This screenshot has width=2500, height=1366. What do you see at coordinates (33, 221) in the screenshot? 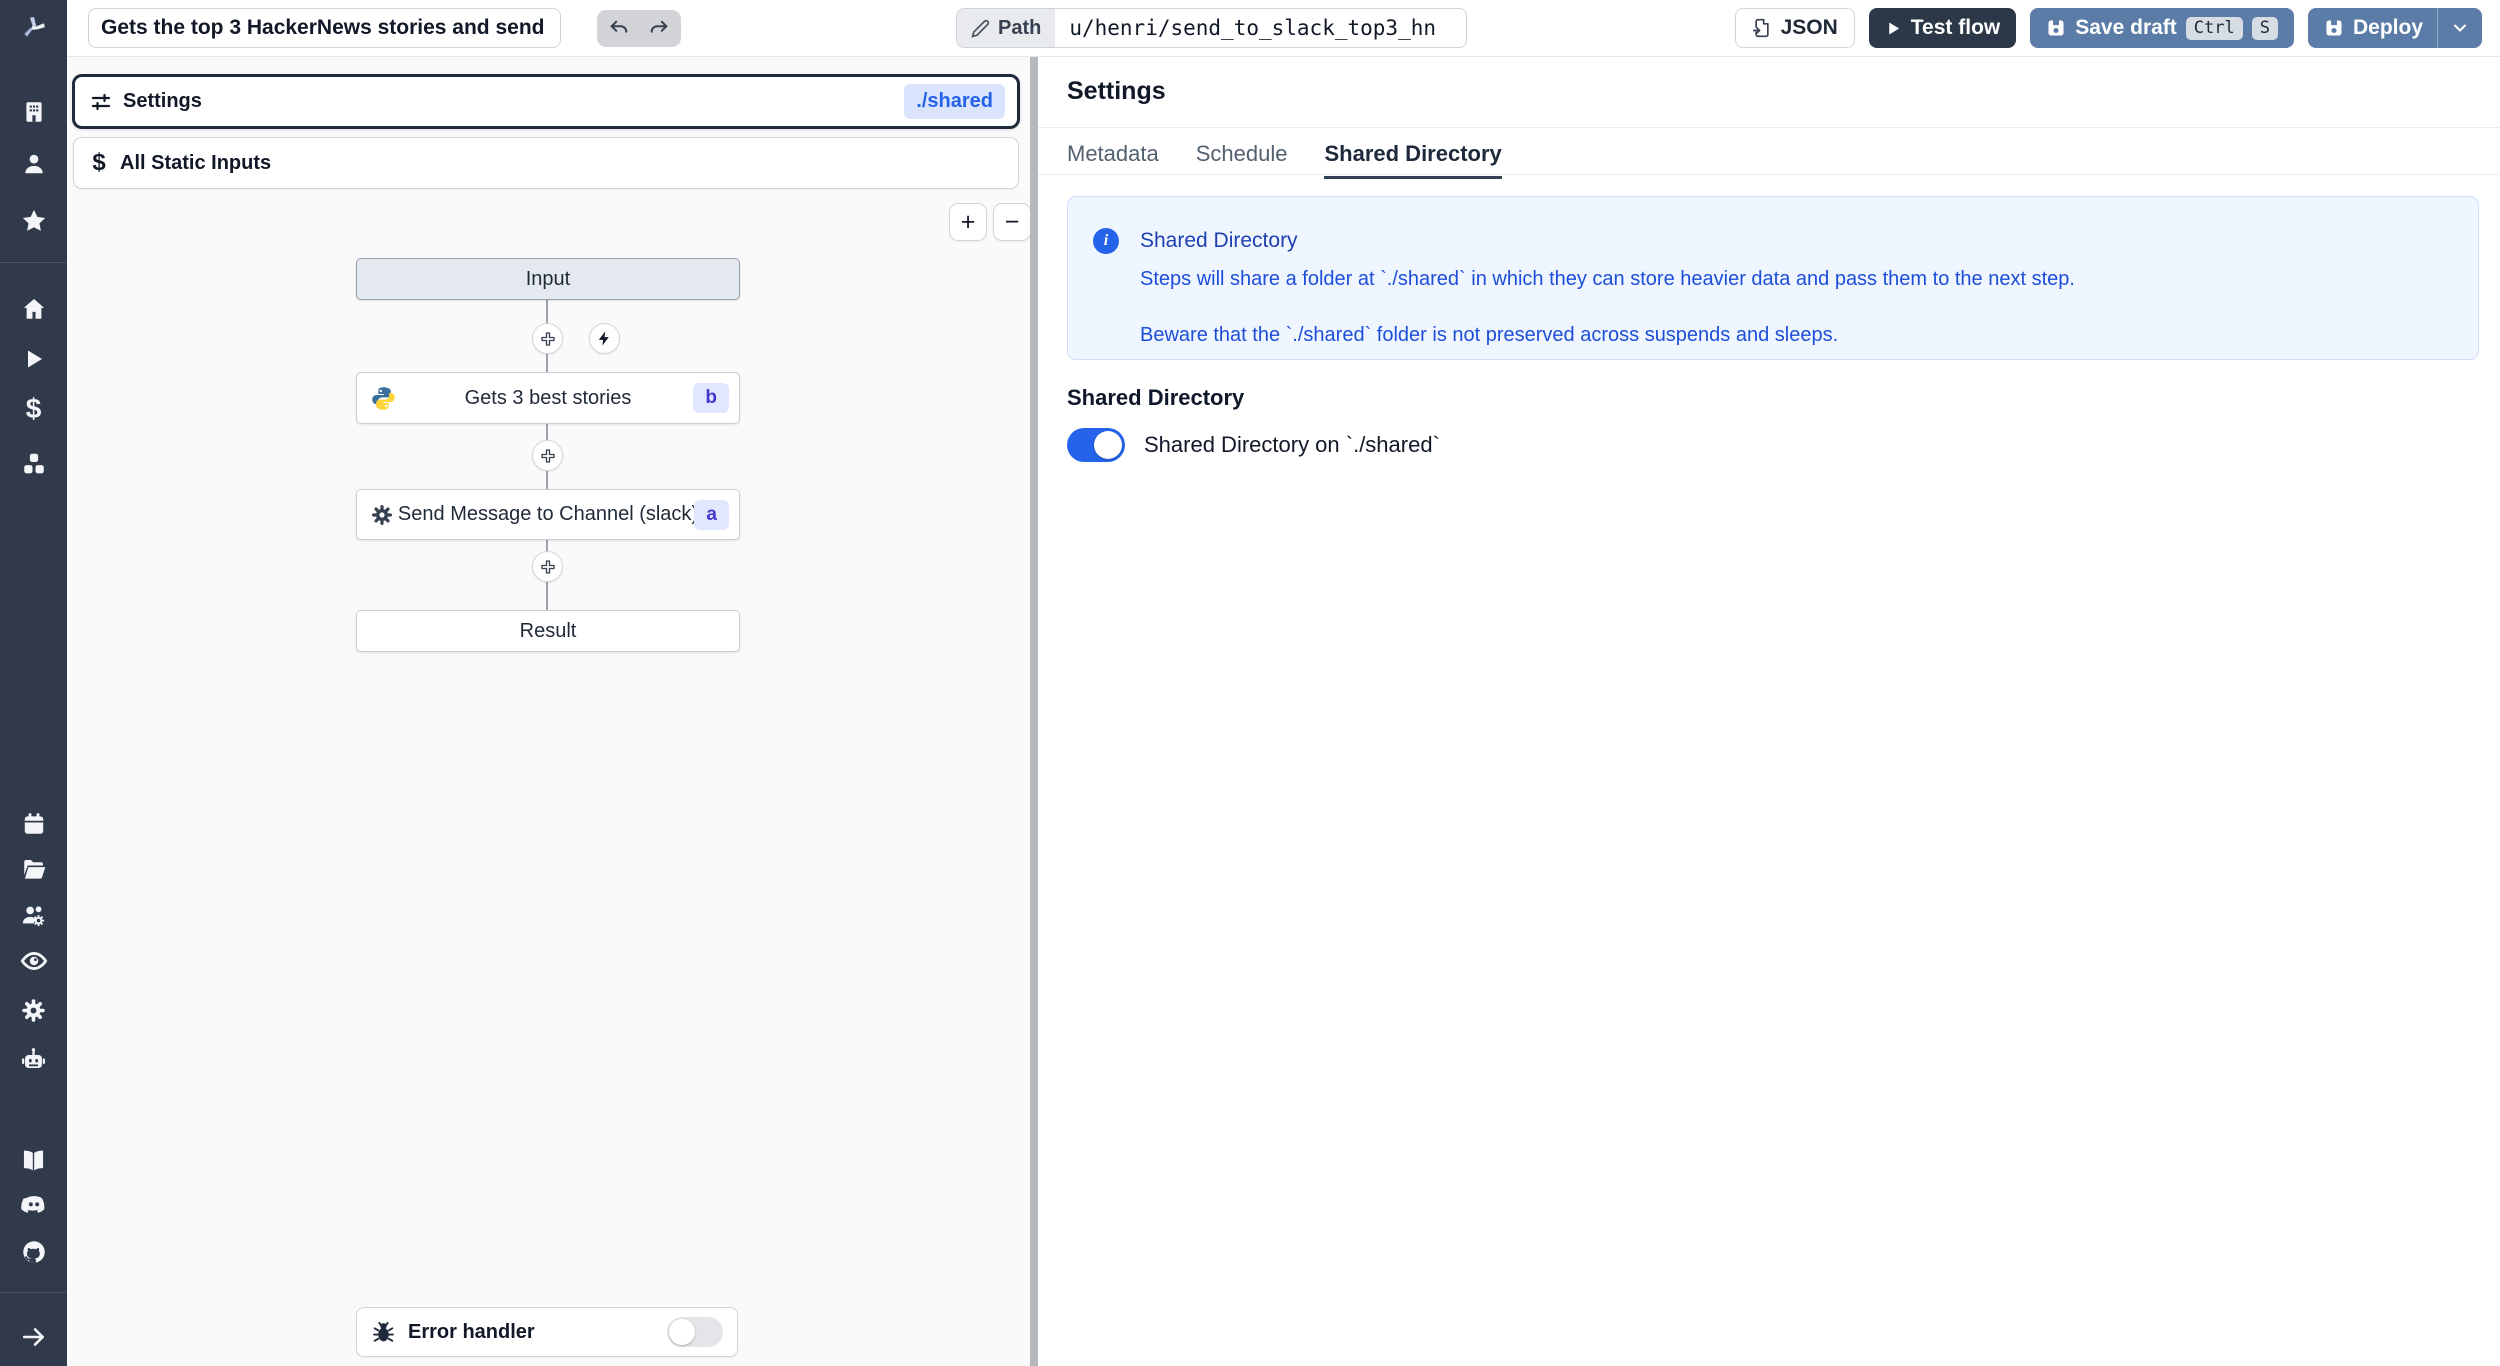
I see `favorites-star-icon` at bounding box center [33, 221].